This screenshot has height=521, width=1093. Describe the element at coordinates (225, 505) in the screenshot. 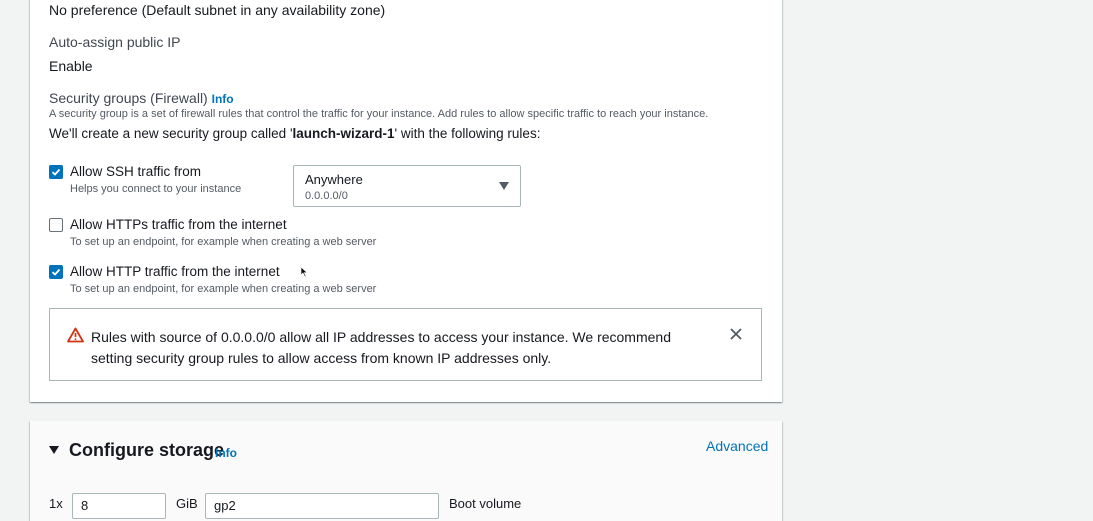

I see `volume-type-value: gp2` at that location.